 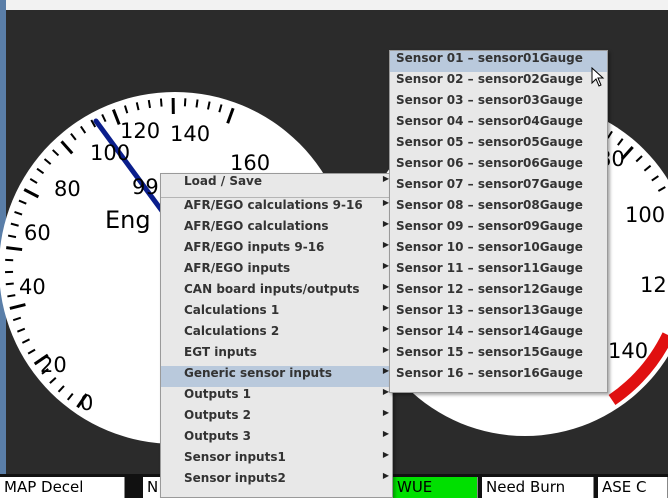 I want to click on submenu-item-label: Sensor 15 – sensor15Gauge, so click(x=489, y=352).